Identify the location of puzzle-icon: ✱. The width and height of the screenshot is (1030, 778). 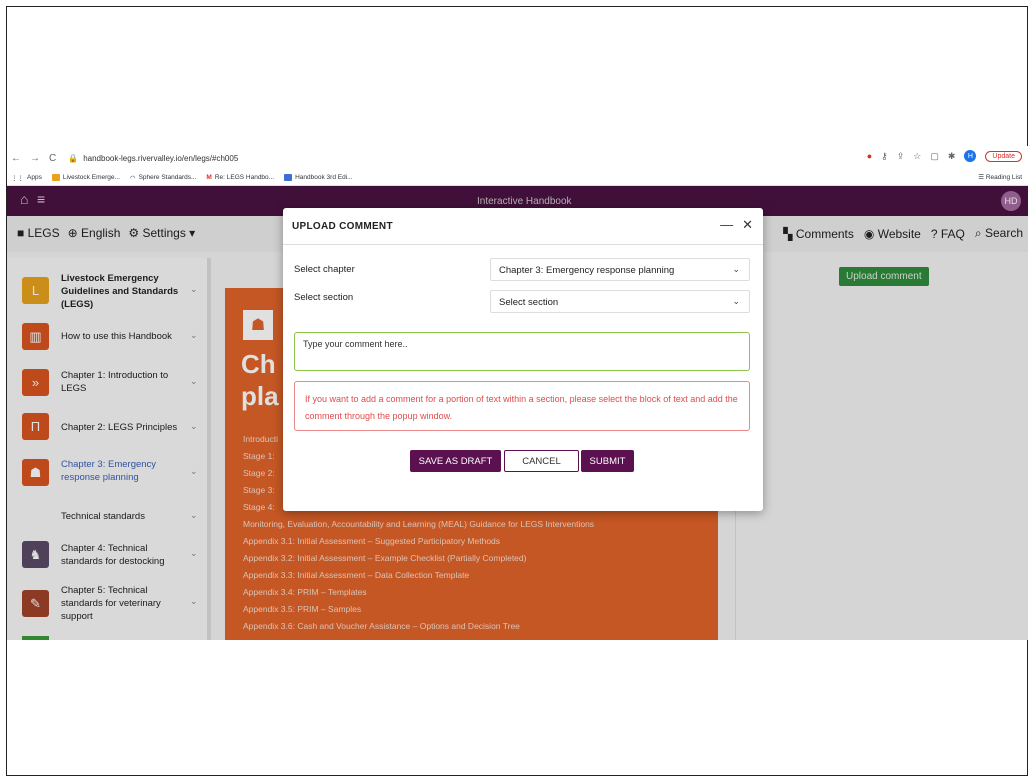
(952, 156).